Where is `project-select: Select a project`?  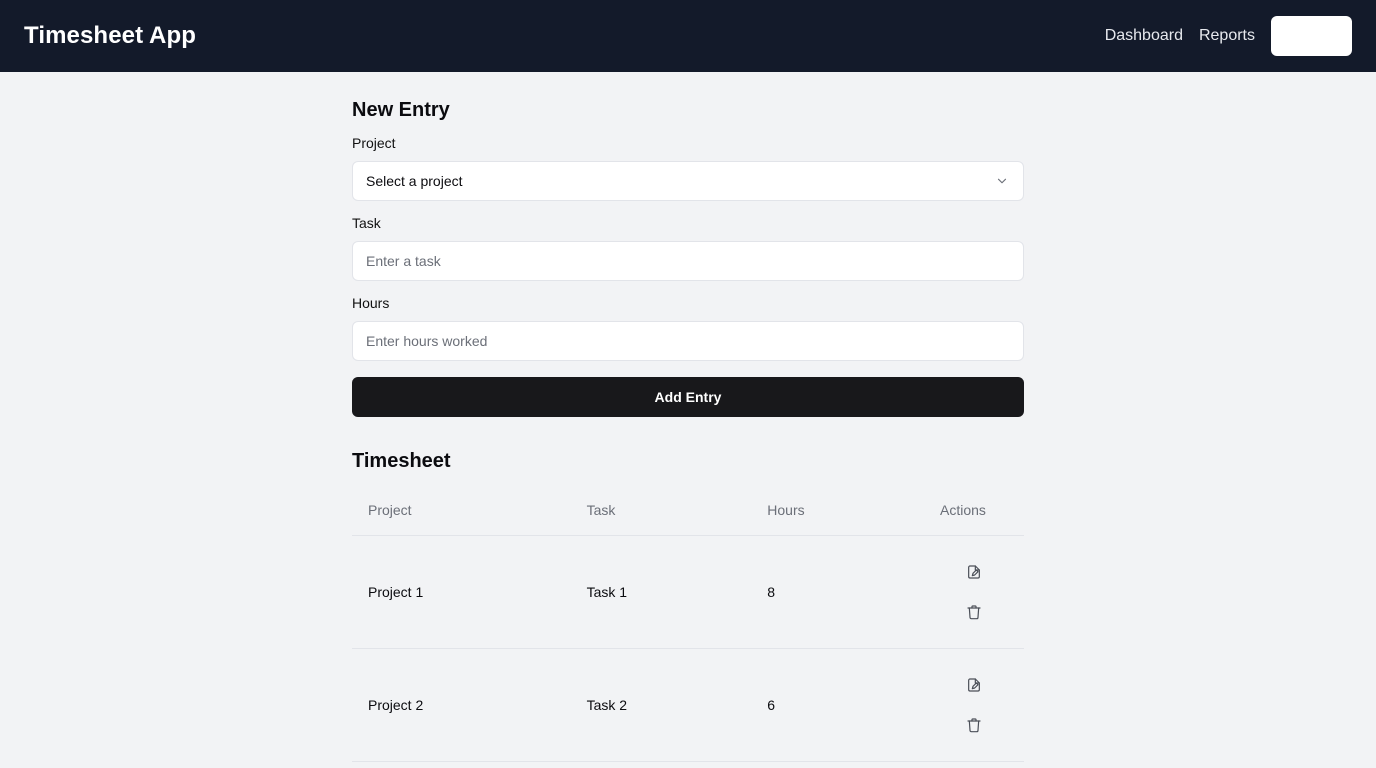 project-select: Select a project is located at coordinates (688, 181).